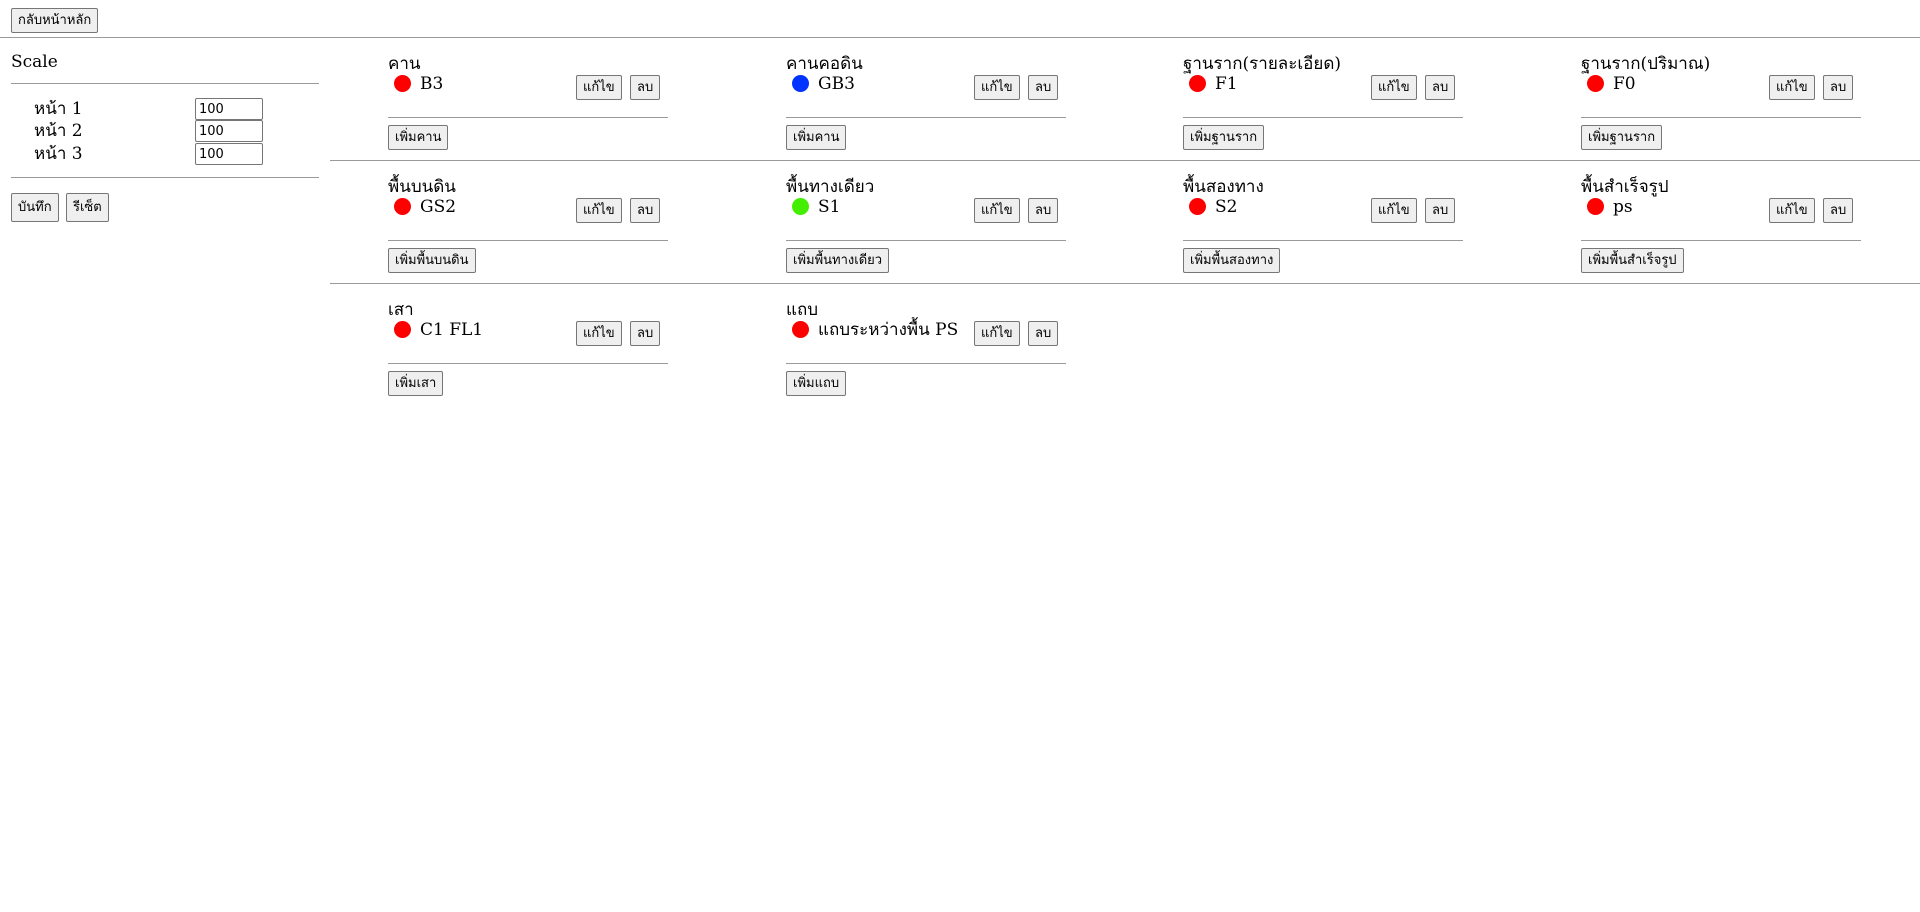  I want to click on save-button: บันทึก, so click(35, 207).